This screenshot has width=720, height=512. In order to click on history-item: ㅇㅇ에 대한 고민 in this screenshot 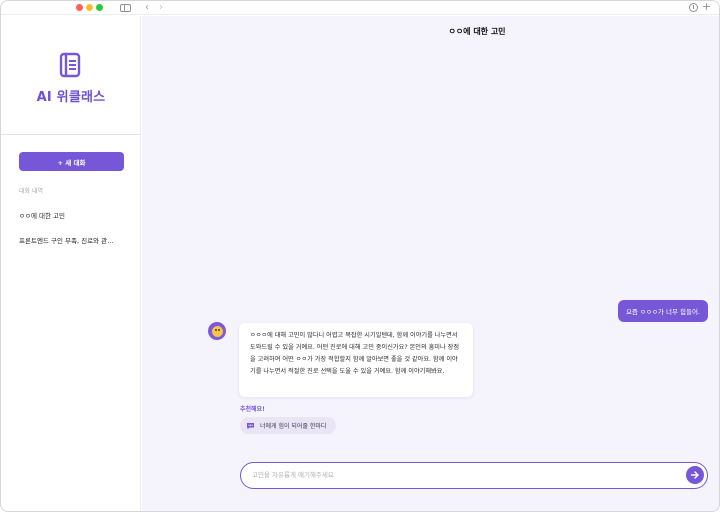, I will do `click(75, 215)`.